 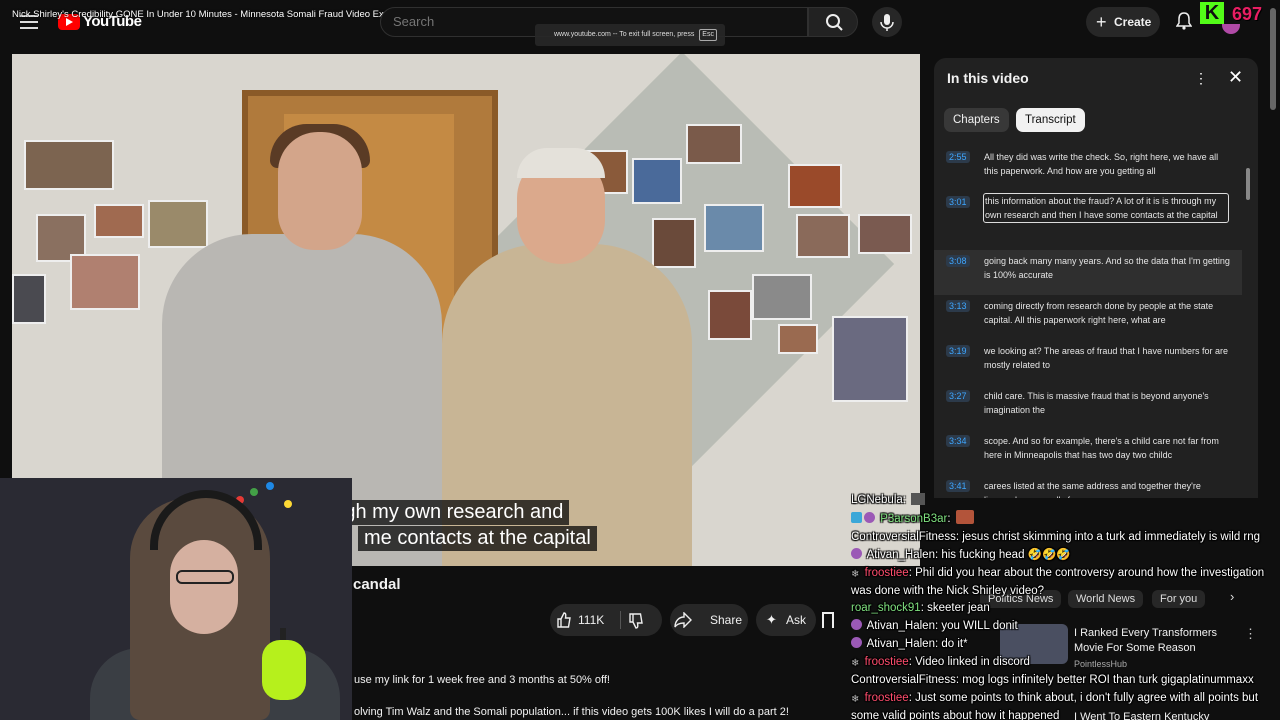 I want to click on person-right-hair, so click(x=561, y=163).